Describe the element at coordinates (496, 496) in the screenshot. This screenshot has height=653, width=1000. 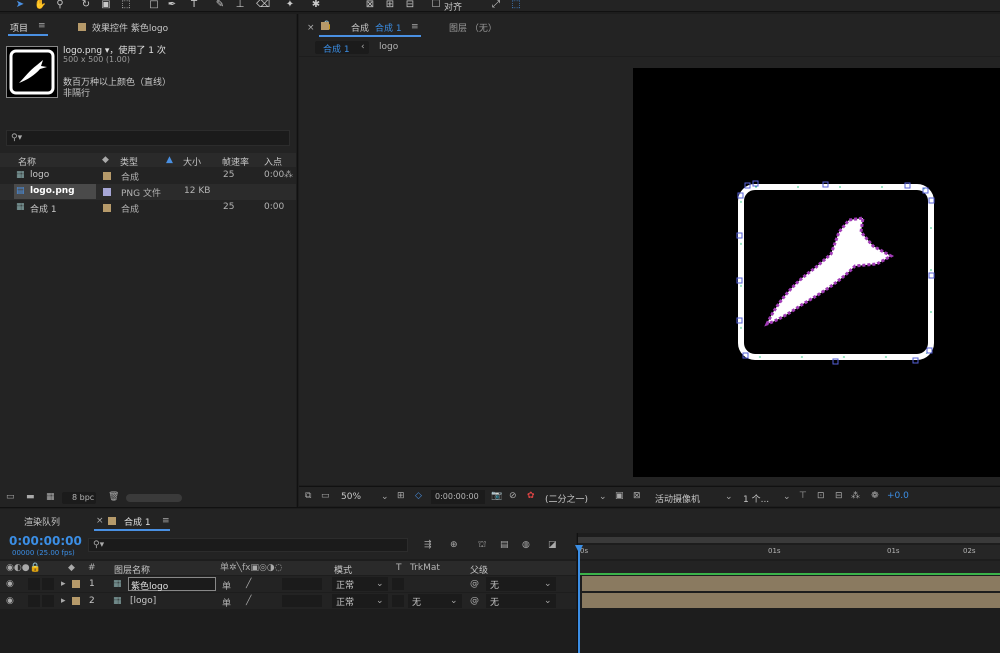
I see `camera-snapshot-icon: 📷` at that location.